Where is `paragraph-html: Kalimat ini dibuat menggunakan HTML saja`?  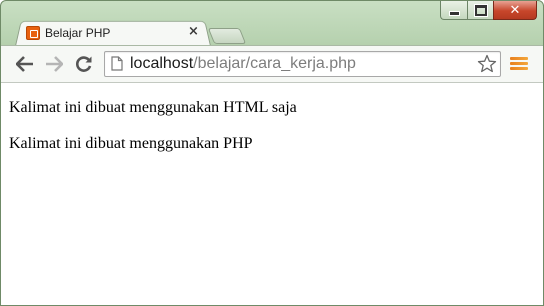
paragraph-html: Kalimat ini dibuat menggunakan HTML saja is located at coordinates (153, 107).